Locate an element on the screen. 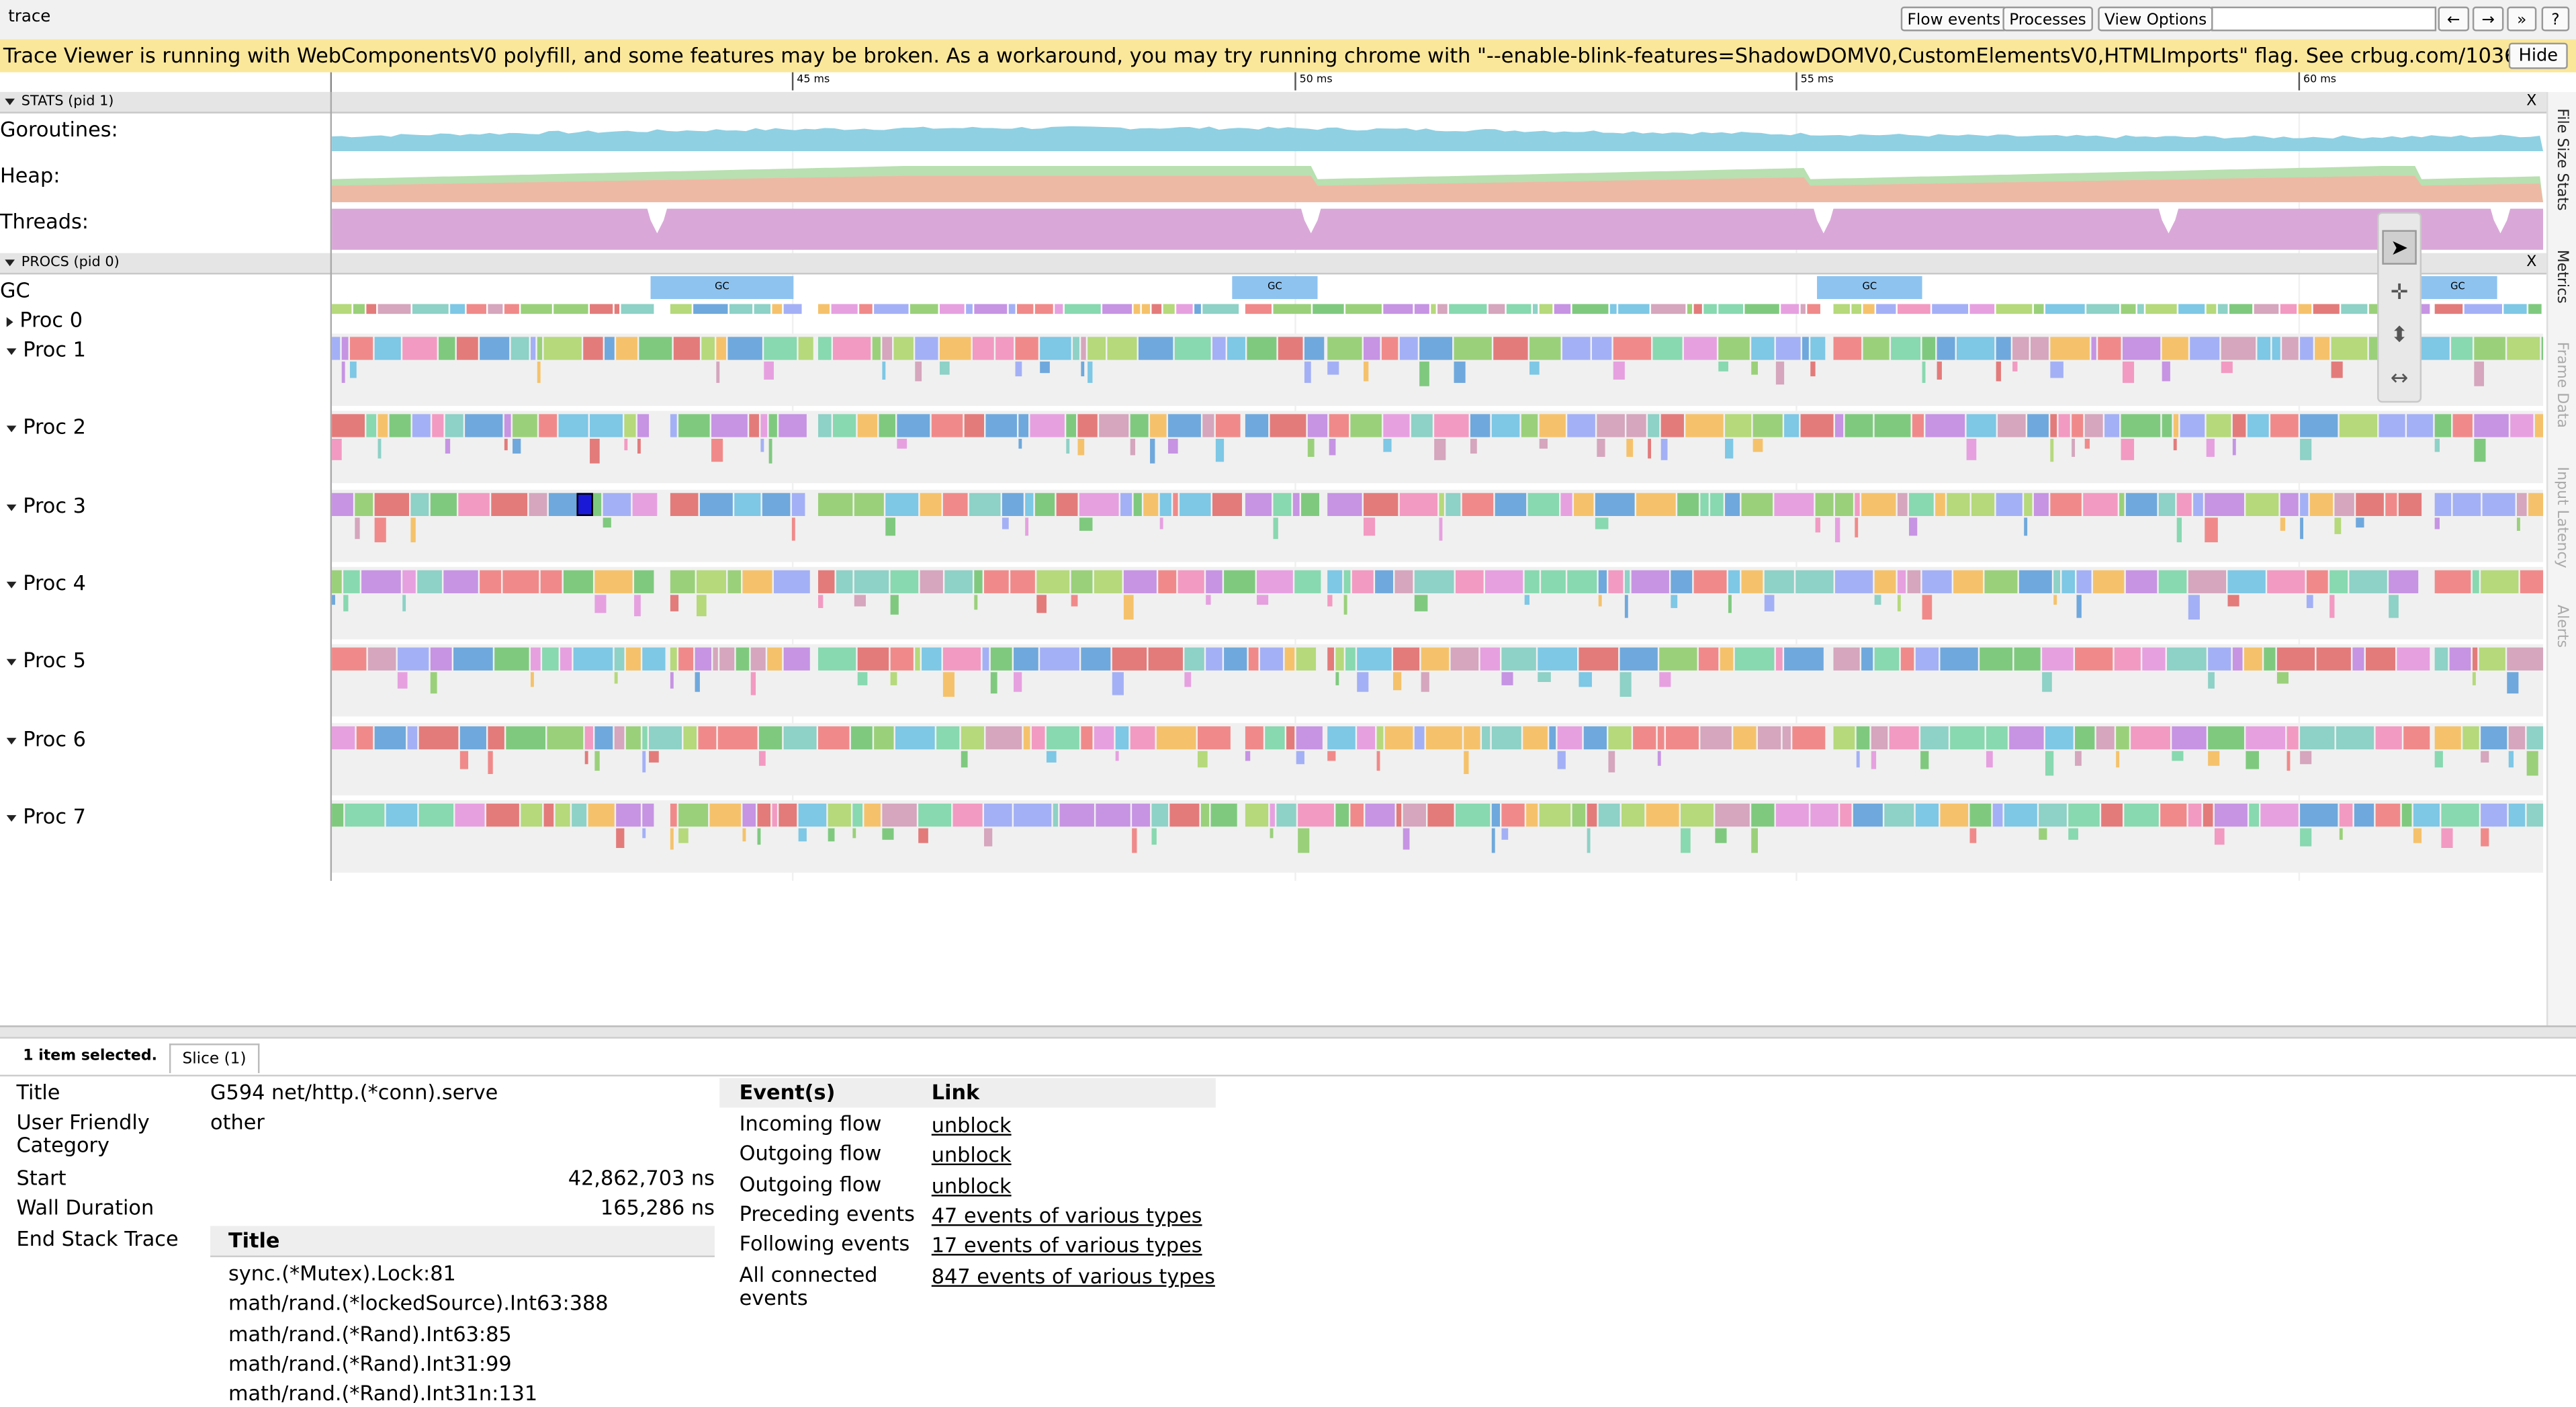 The image size is (2576, 1407). proc-5-track is located at coordinates (1438, 680).